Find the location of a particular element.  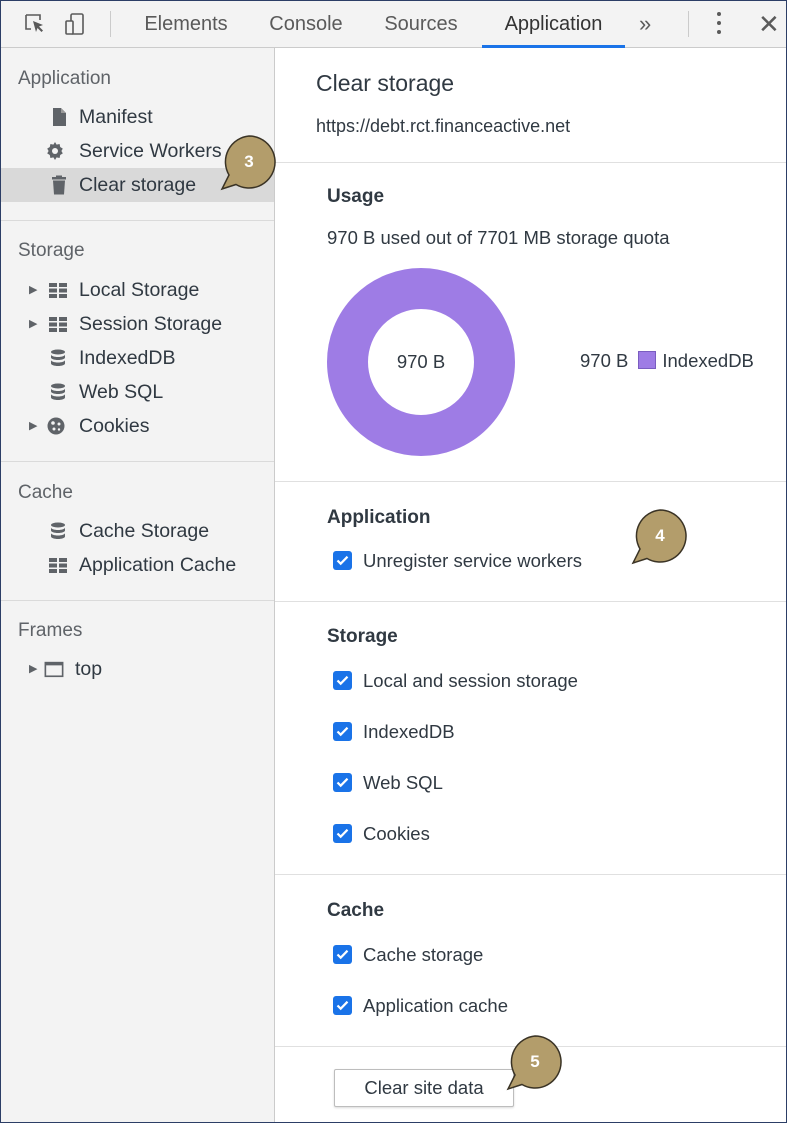

gear-icon is located at coordinates (55, 151).